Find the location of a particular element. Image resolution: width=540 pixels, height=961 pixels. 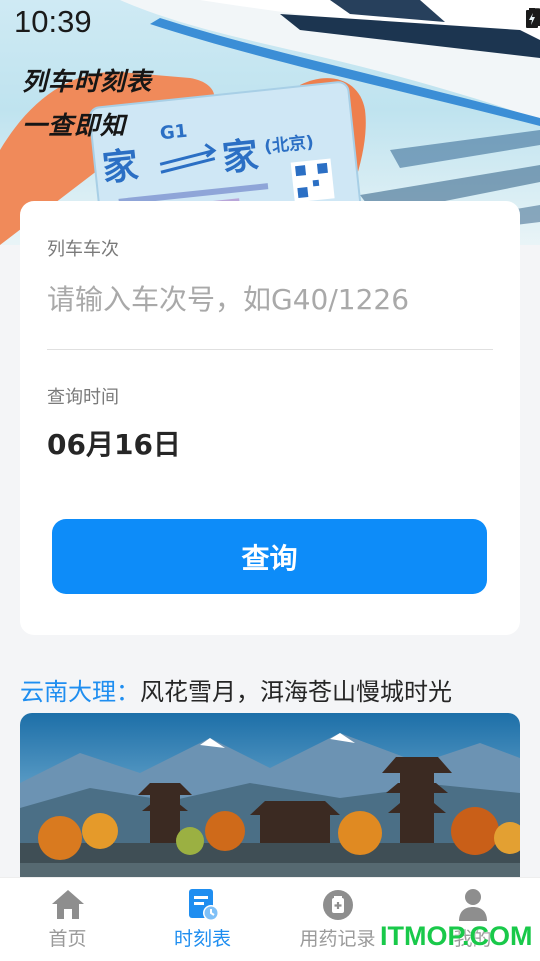

ticket-from: 家 is located at coordinates (120, 167).